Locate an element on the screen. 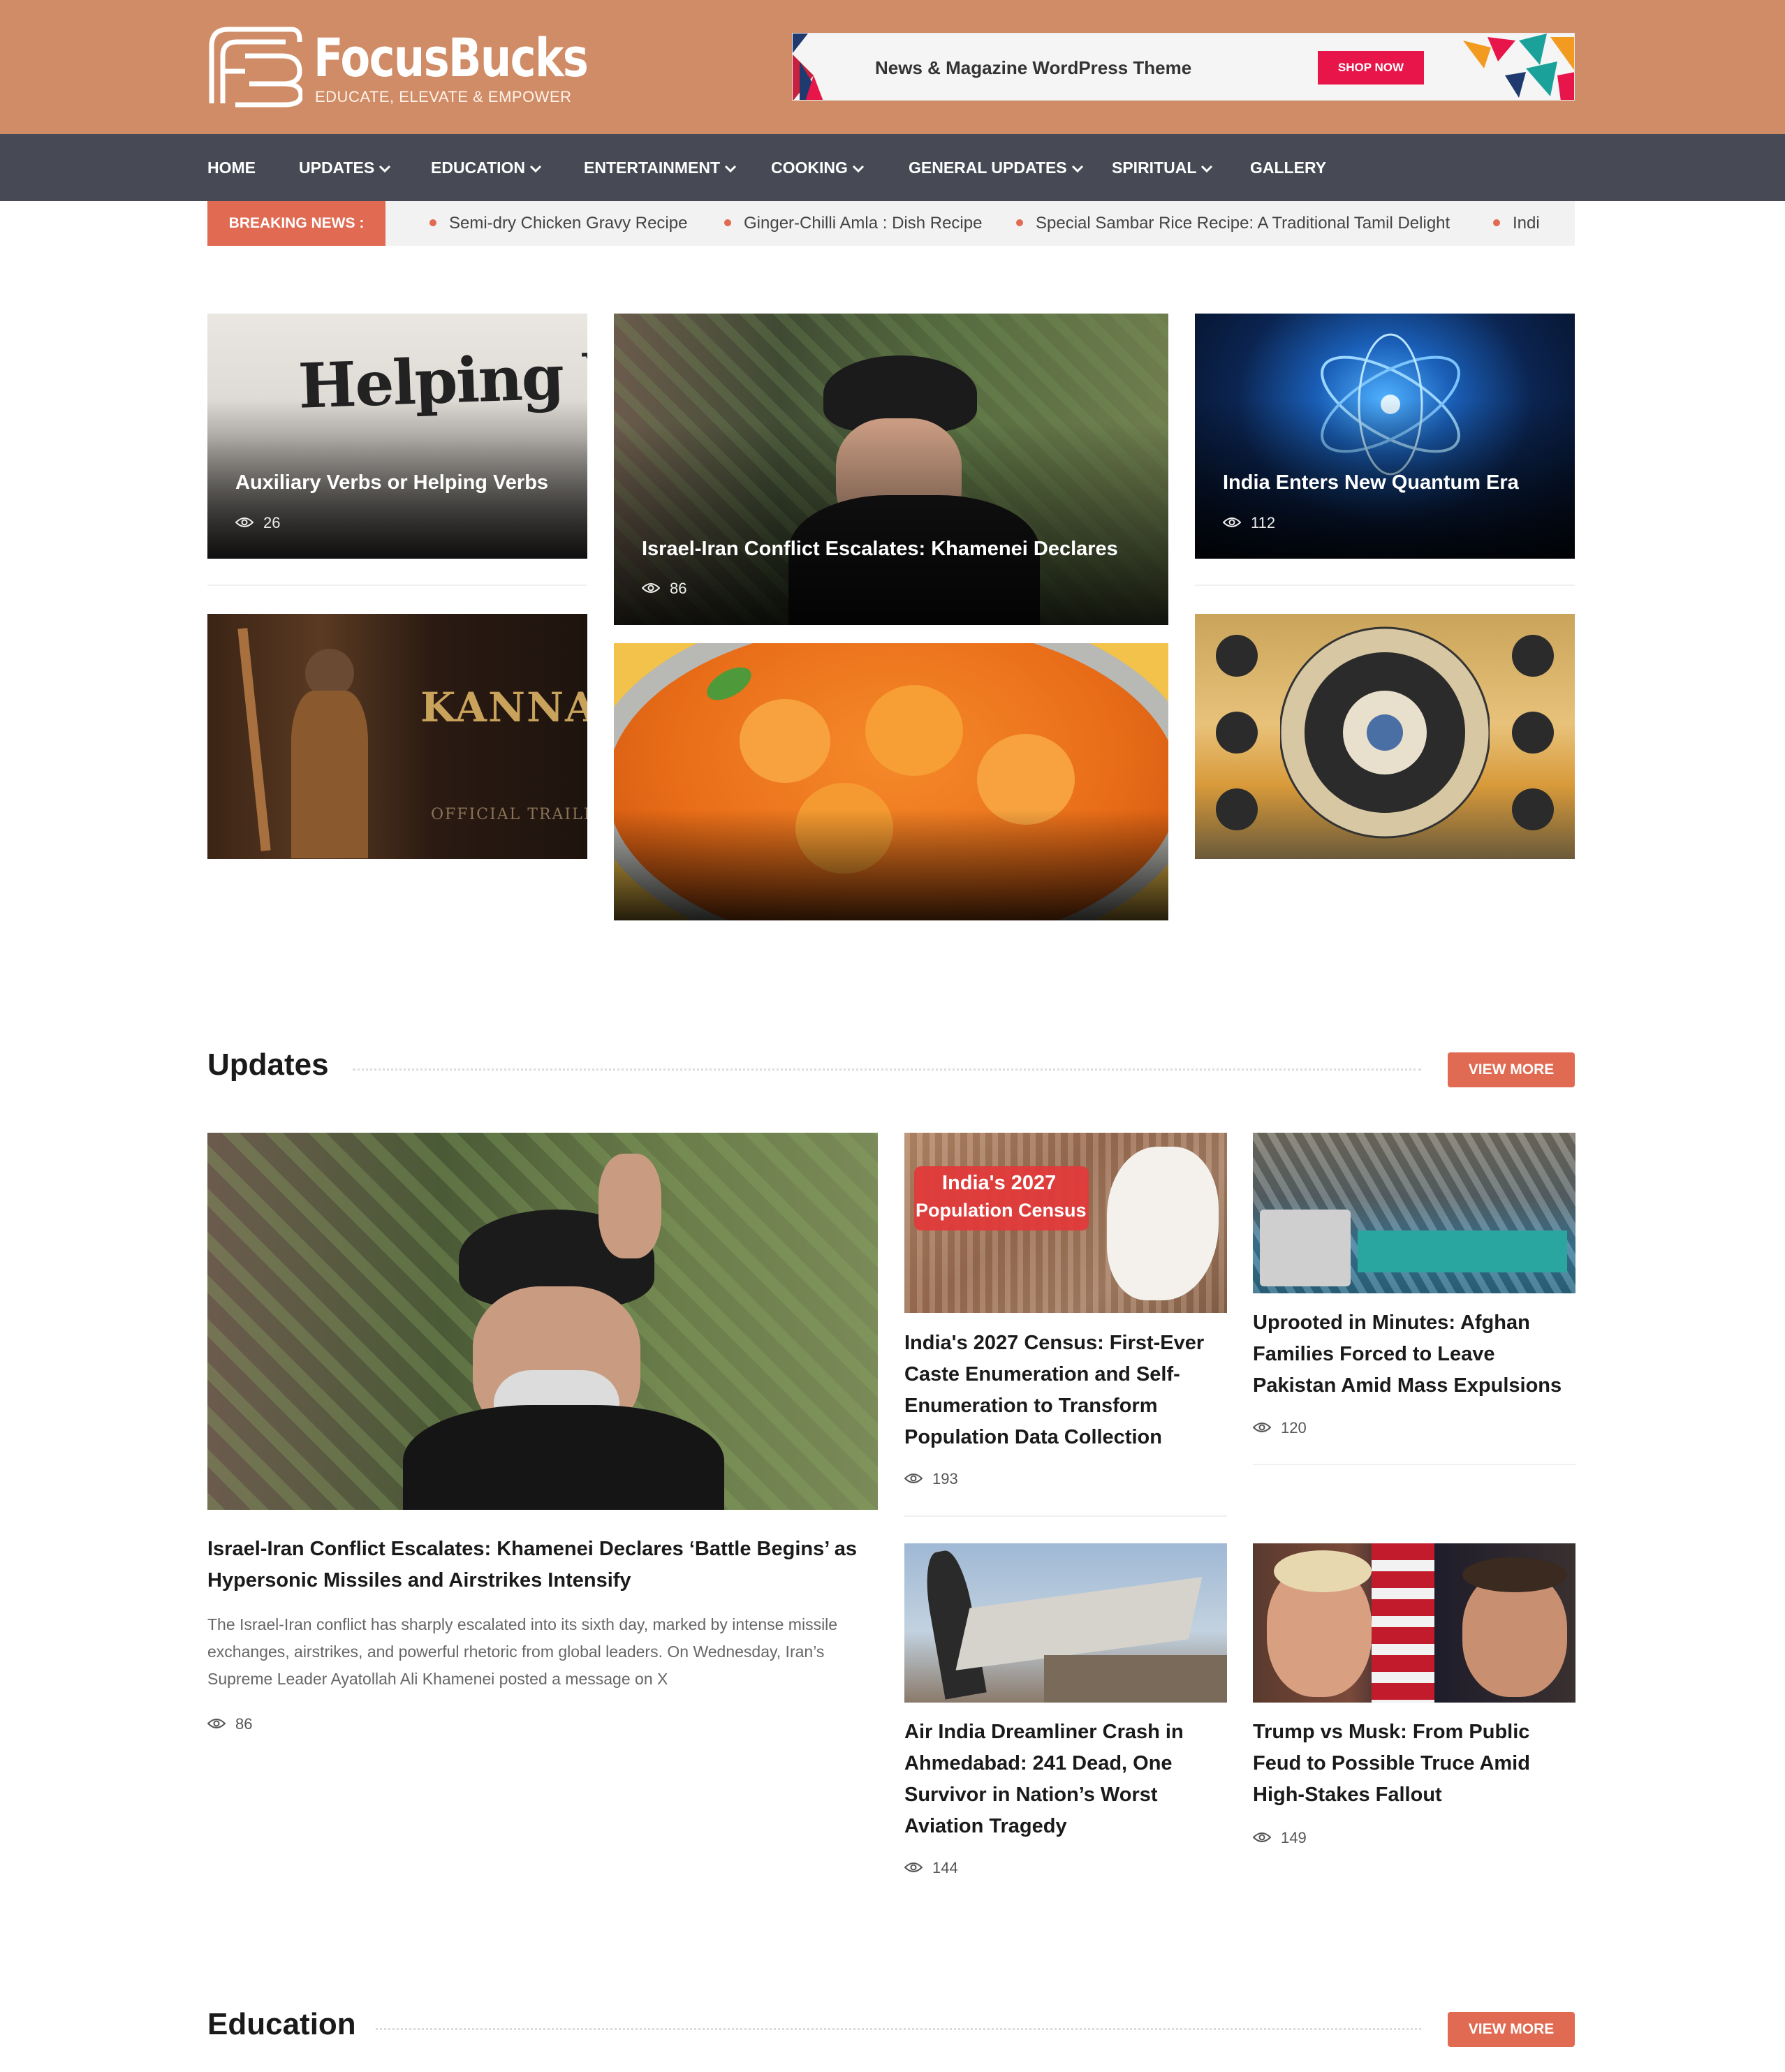  views-count: 144 is located at coordinates (945, 1867).